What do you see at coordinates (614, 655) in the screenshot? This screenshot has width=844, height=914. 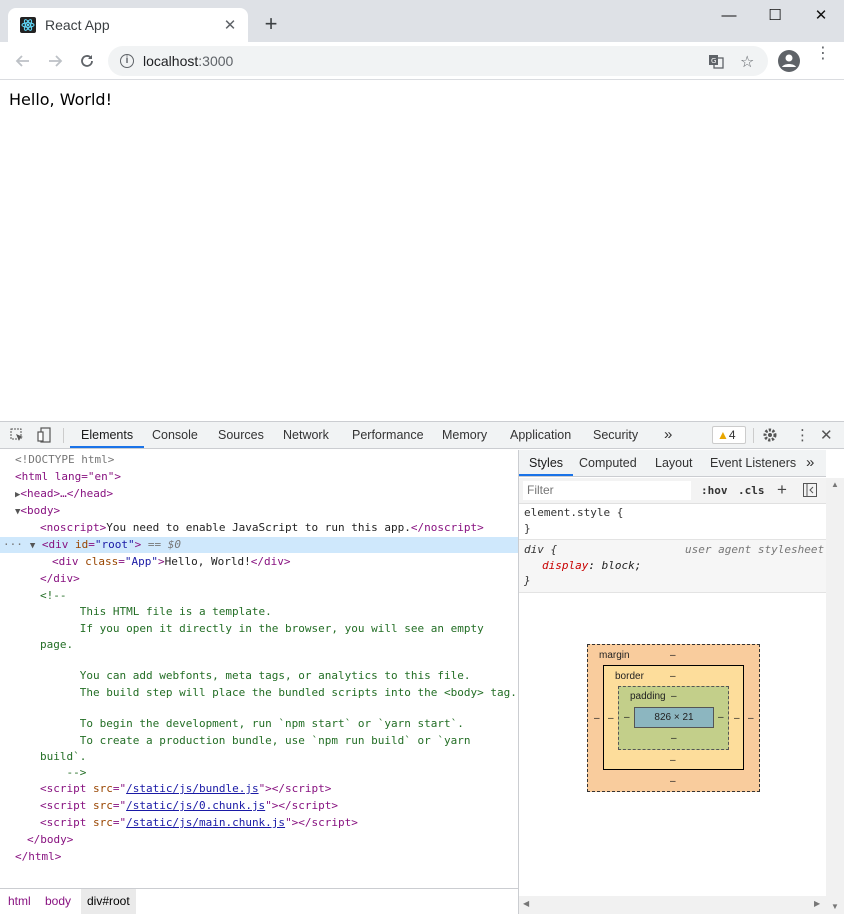 I see `margin-label: margin` at bounding box center [614, 655].